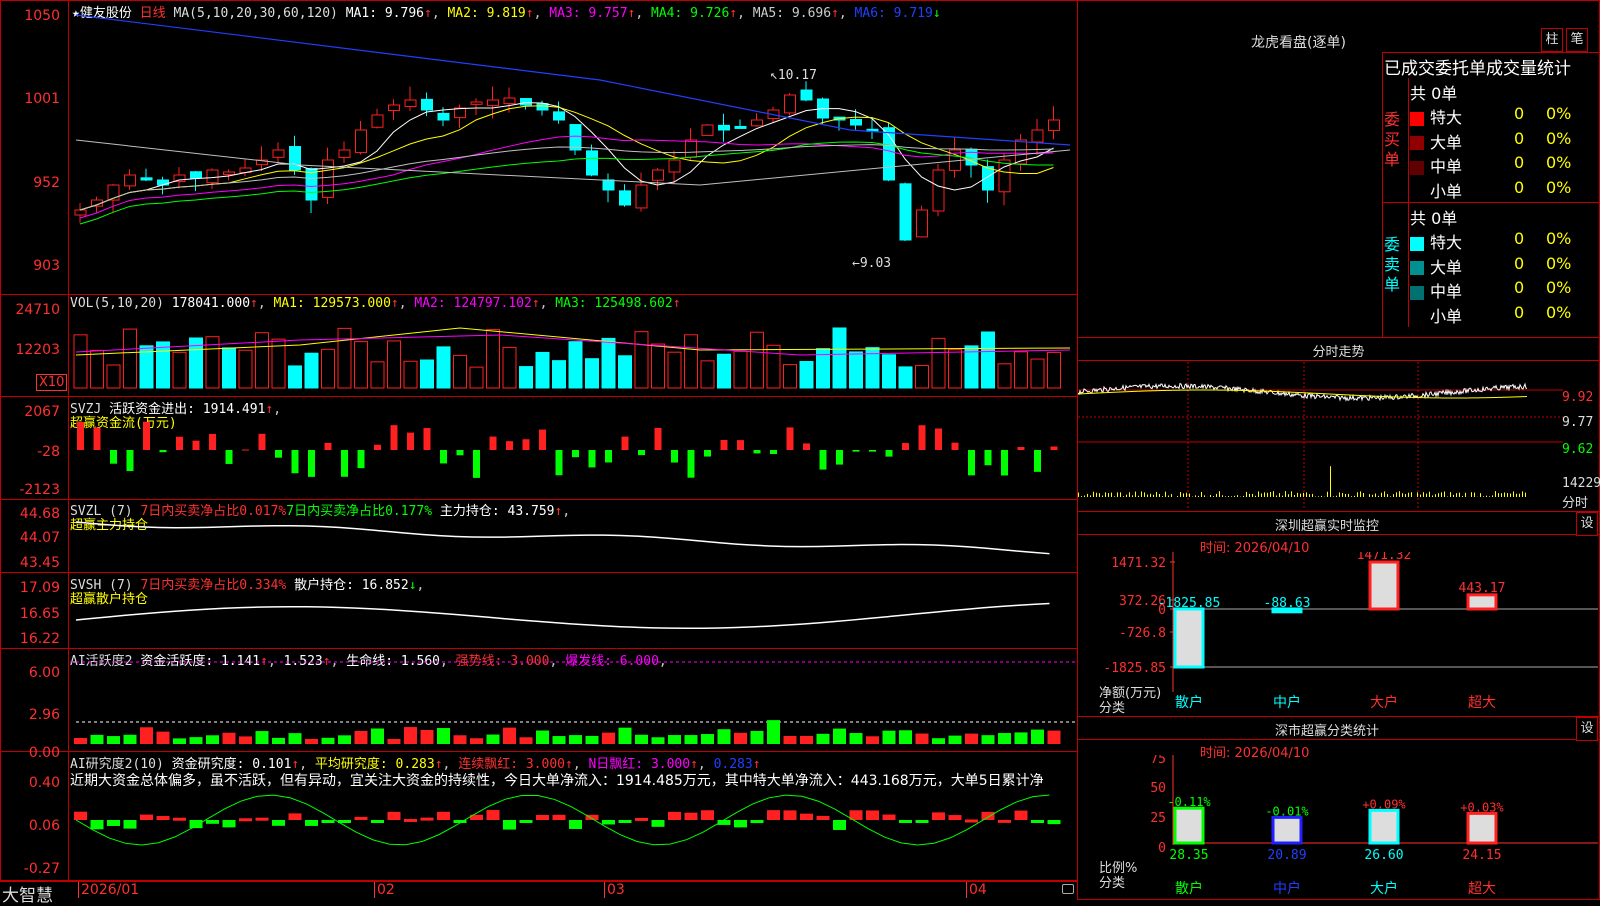 This screenshot has width=1600, height=906. I want to click on classify-title: 深市超赢分类统计, so click(1327, 729).